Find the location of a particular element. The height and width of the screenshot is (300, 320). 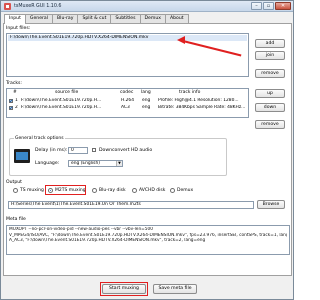

down-button: down is located at coordinates (270, 107).